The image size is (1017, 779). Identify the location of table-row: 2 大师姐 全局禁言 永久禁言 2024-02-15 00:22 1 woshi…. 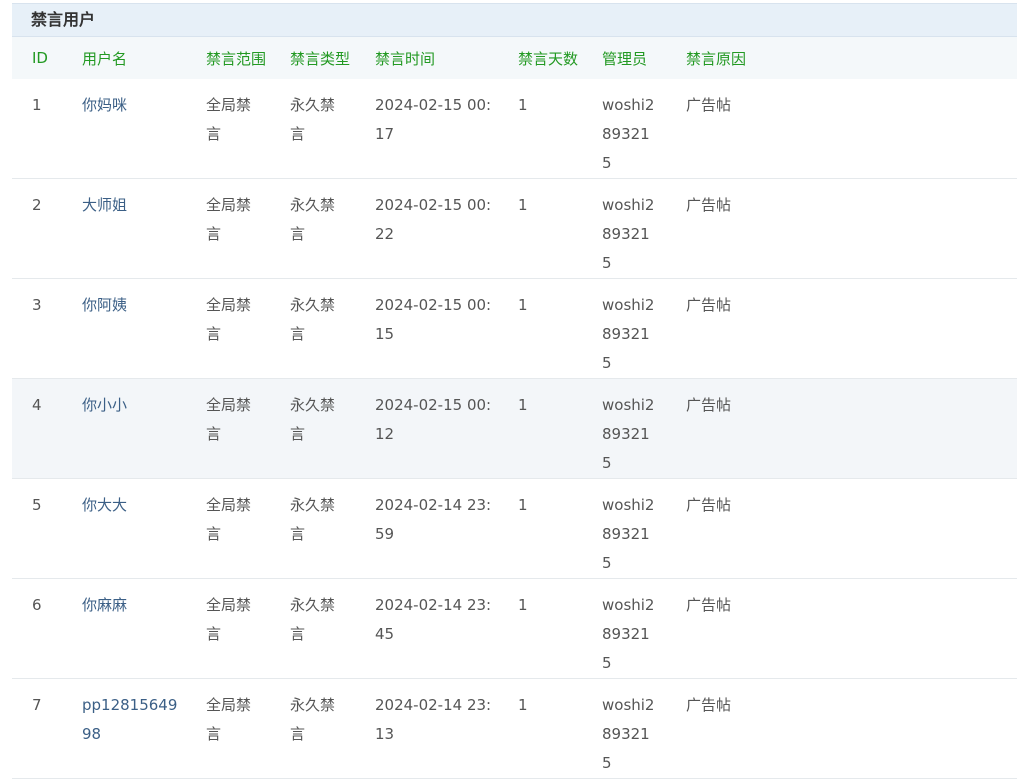
(514, 229).